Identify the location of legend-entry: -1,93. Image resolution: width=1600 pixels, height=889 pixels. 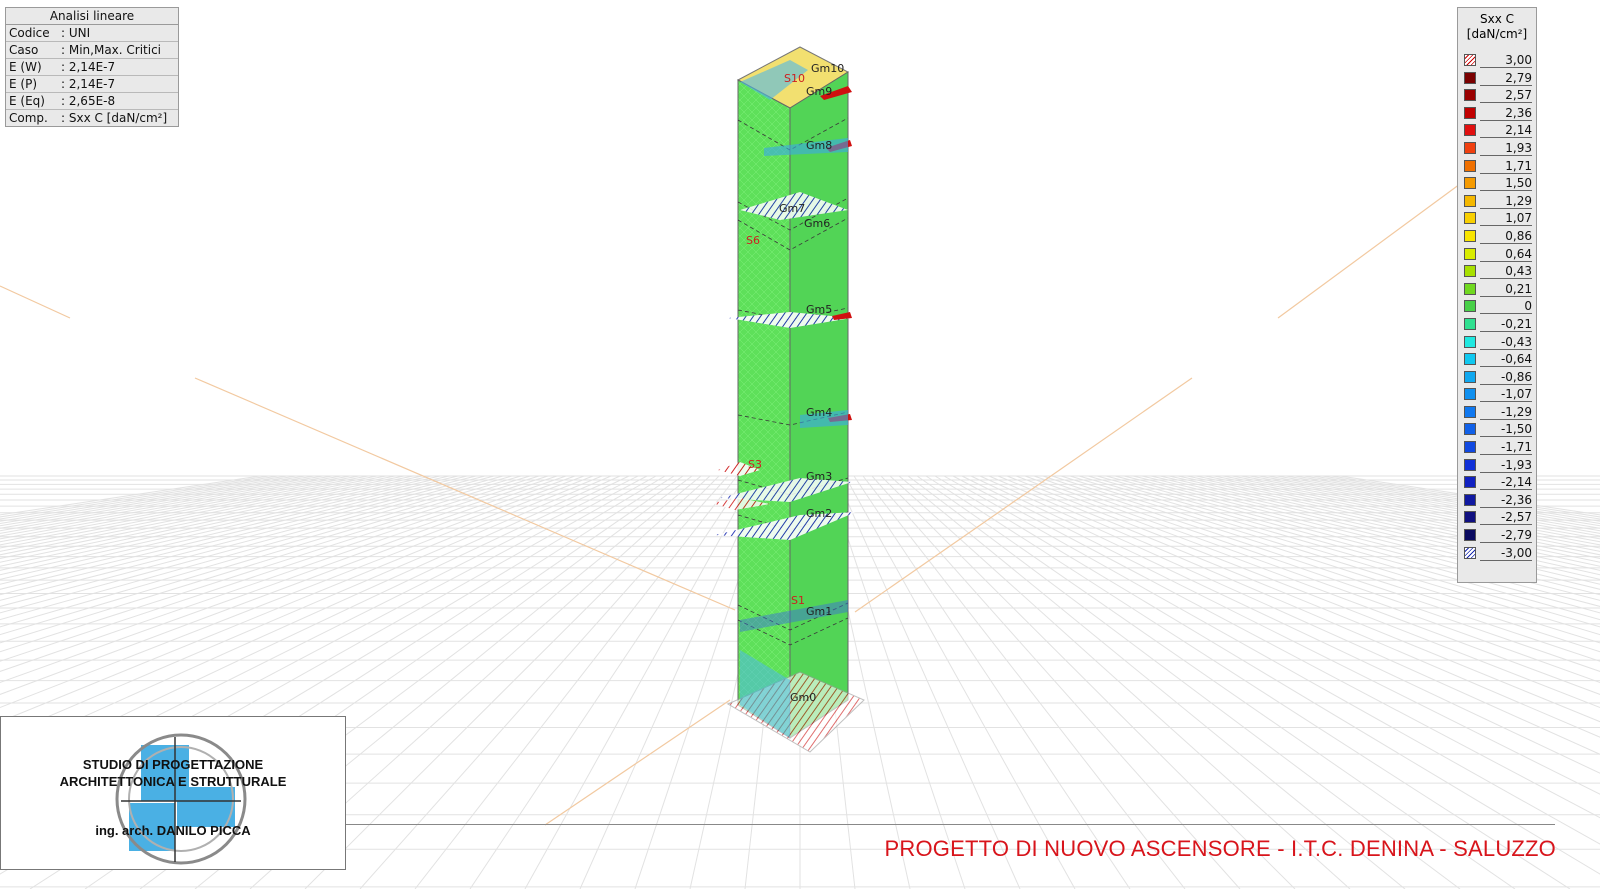
(1497, 465).